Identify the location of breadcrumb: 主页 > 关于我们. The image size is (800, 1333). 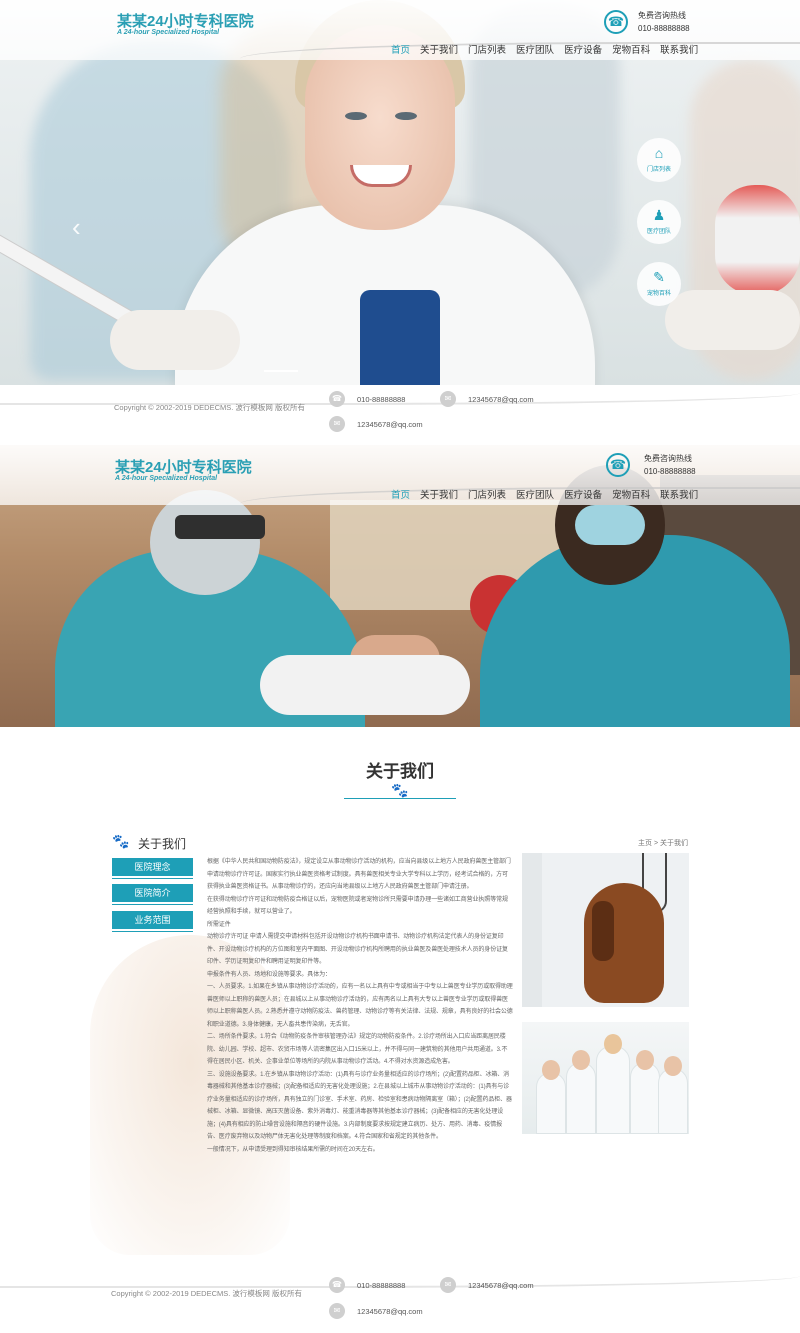
(663, 843).